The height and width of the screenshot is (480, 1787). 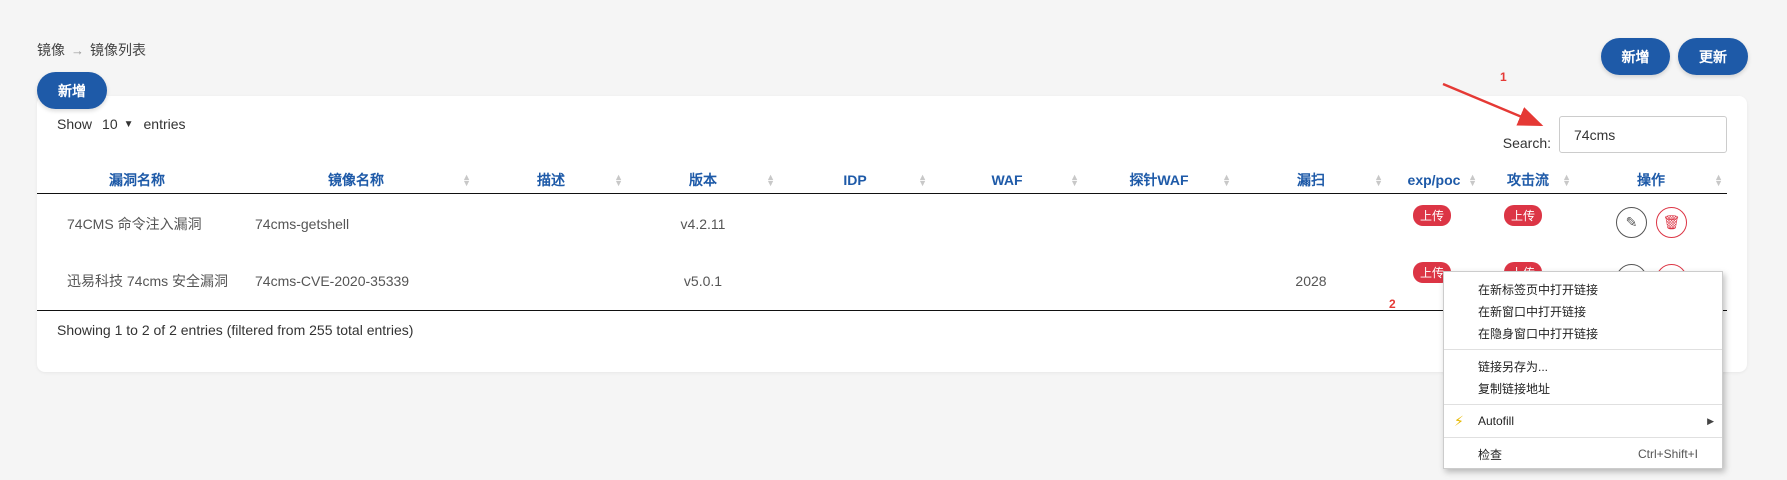 I want to click on menu-item-open-new-tab: 在新标签页中打开链接, so click(x=1583, y=289).